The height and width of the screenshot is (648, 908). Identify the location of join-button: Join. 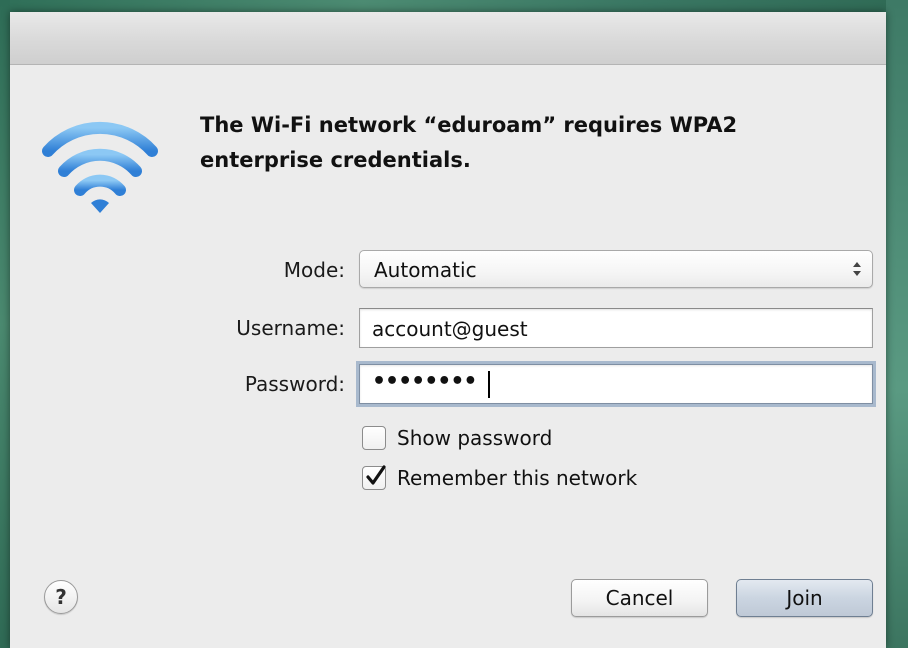
(804, 598).